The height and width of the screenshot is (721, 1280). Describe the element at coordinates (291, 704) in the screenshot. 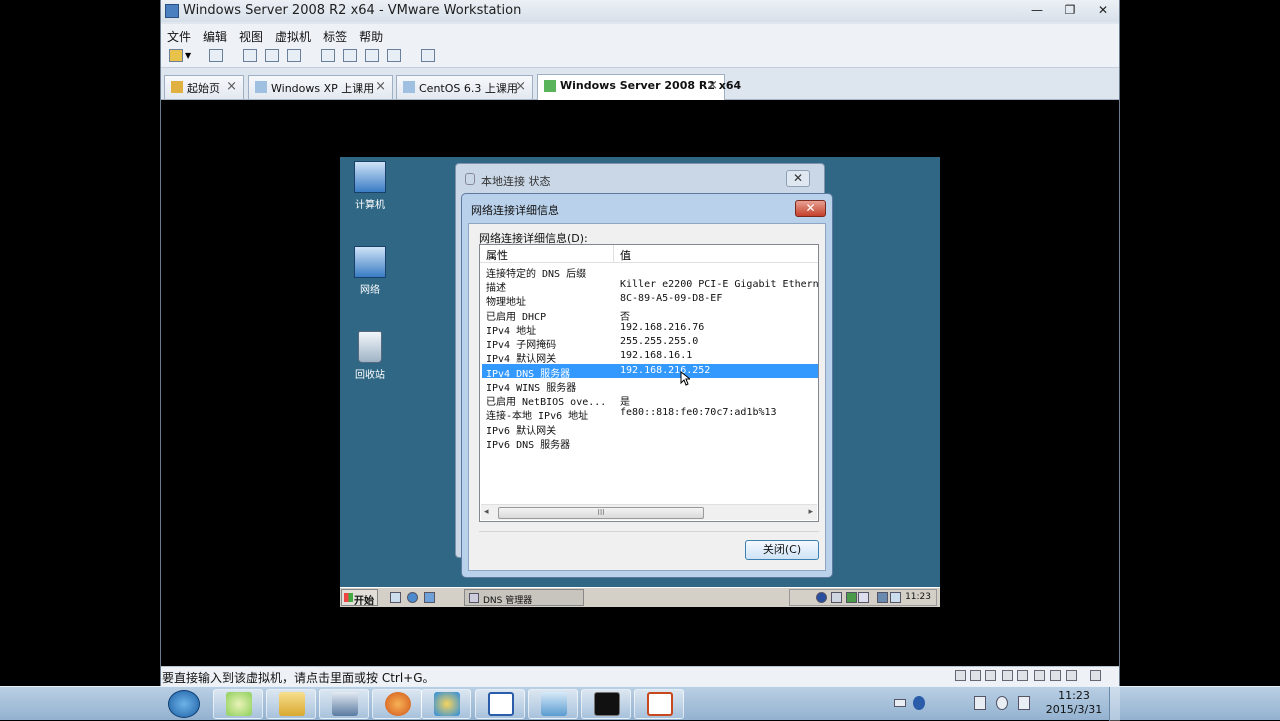

I see `taskbar-app-explorer` at that location.